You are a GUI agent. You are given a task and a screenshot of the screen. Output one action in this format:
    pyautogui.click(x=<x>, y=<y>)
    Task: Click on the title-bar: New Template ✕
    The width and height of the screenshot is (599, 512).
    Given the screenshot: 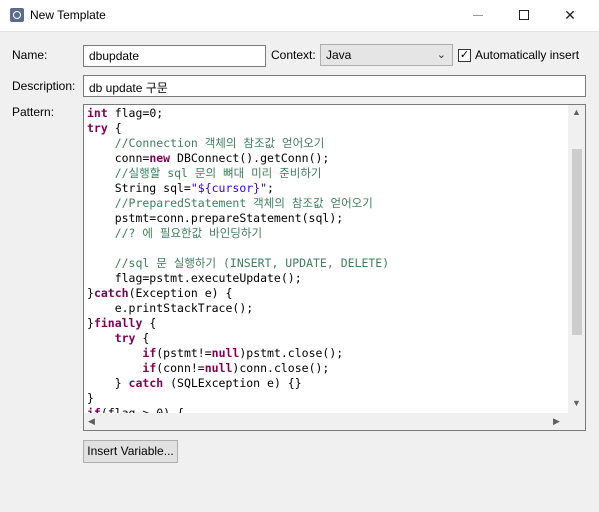 What is the action you would take?
    pyautogui.click(x=299, y=16)
    